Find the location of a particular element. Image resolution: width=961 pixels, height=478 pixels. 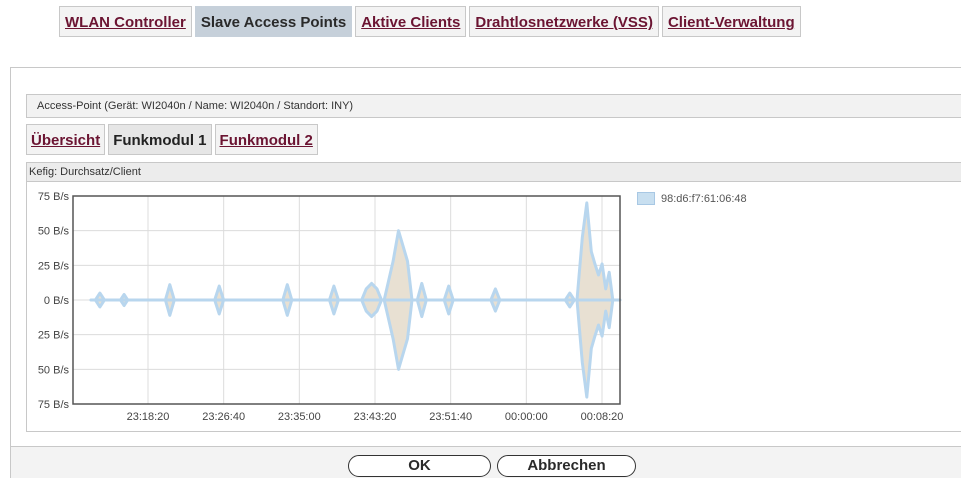

x-tick-label: 23:43:20 is located at coordinates (375, 417).